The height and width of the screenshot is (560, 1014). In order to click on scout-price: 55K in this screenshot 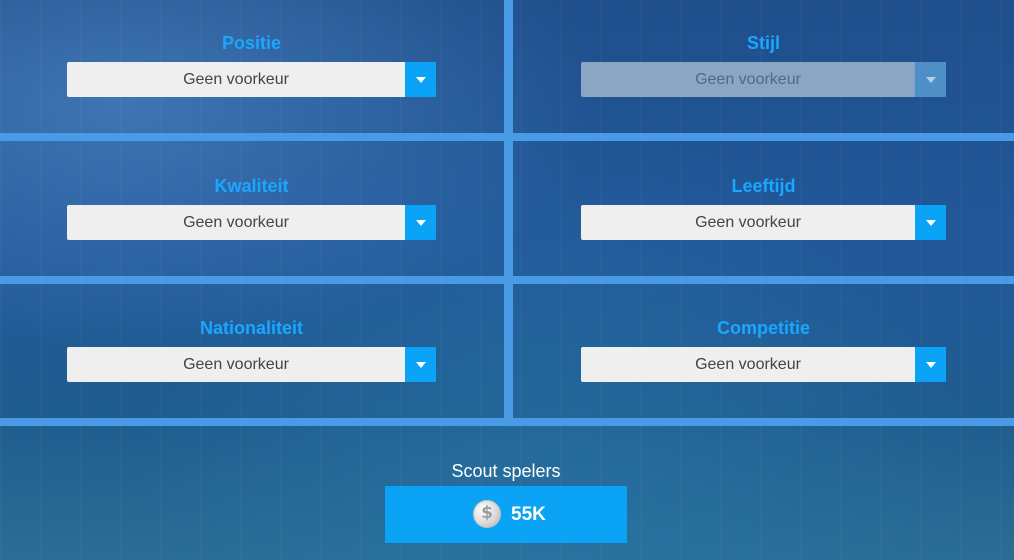, I will do `click(528, 514)`.